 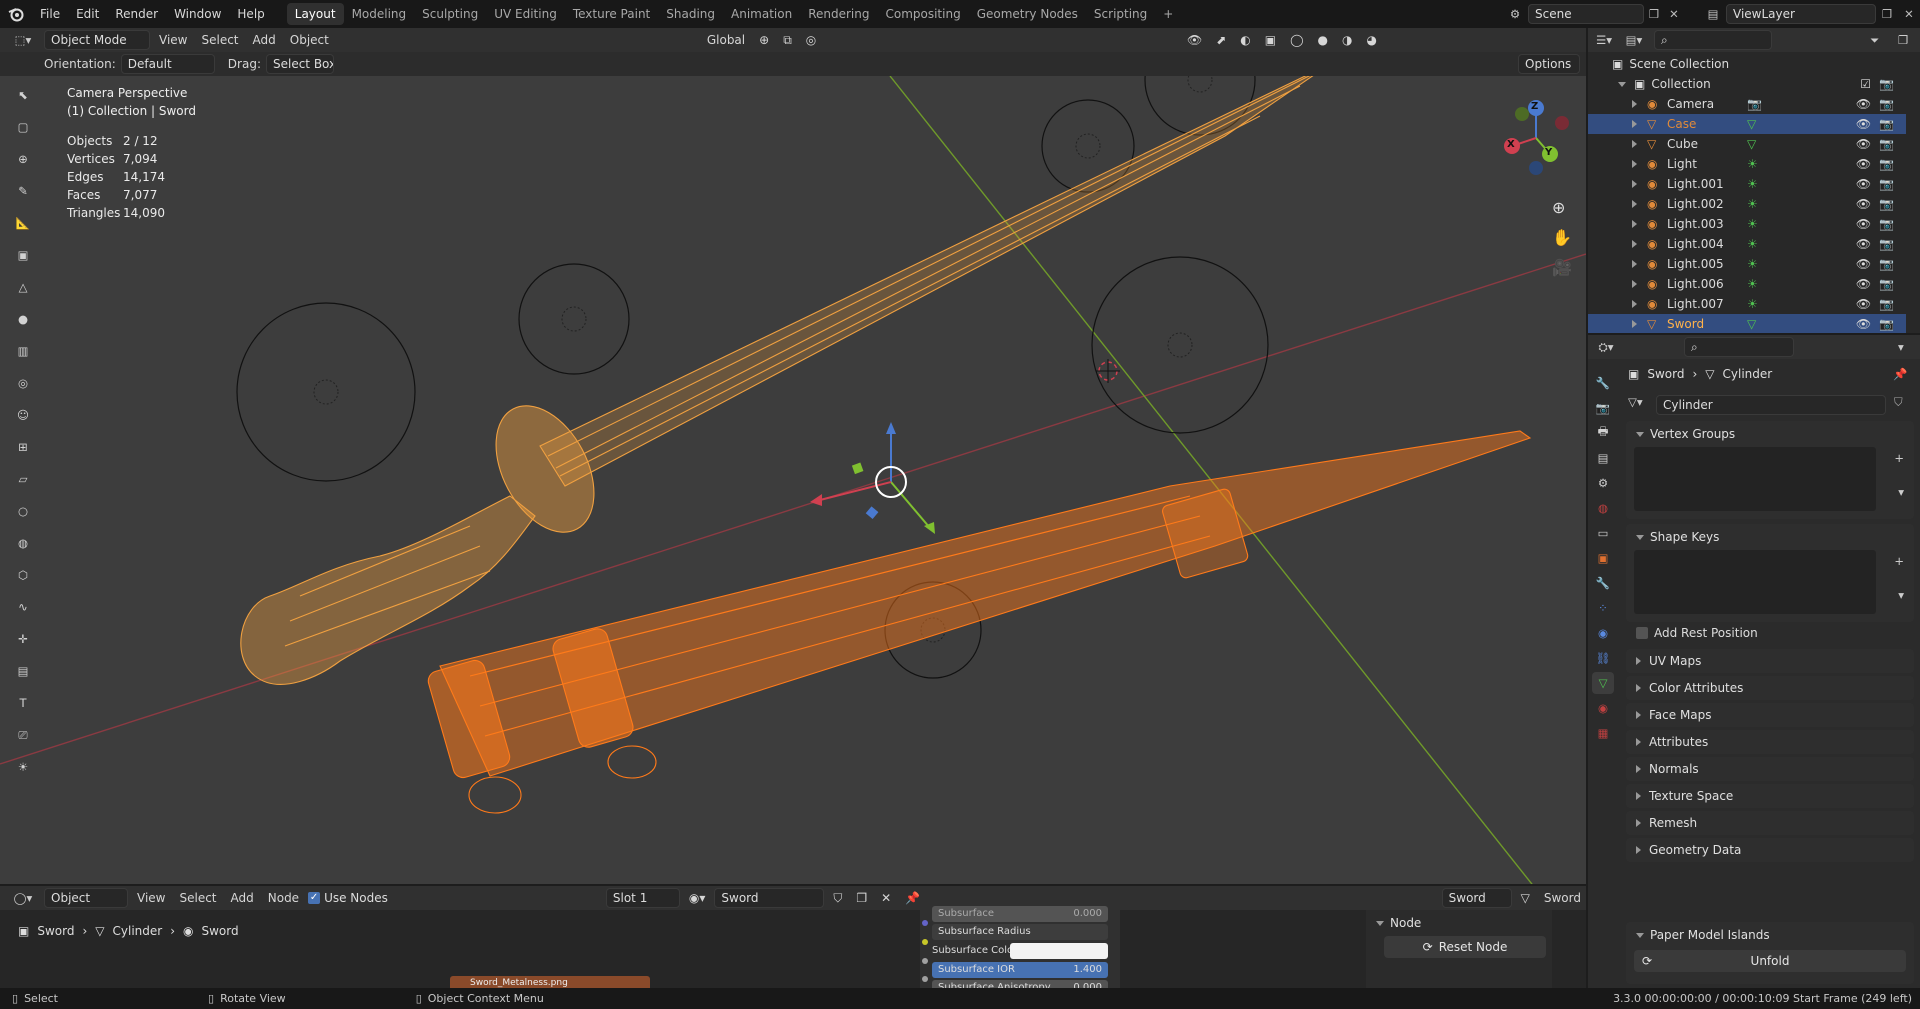 I want to click on outliner-item-camera: ◉ Camera 📷 👁 📷, so click(x=1747, y=104).